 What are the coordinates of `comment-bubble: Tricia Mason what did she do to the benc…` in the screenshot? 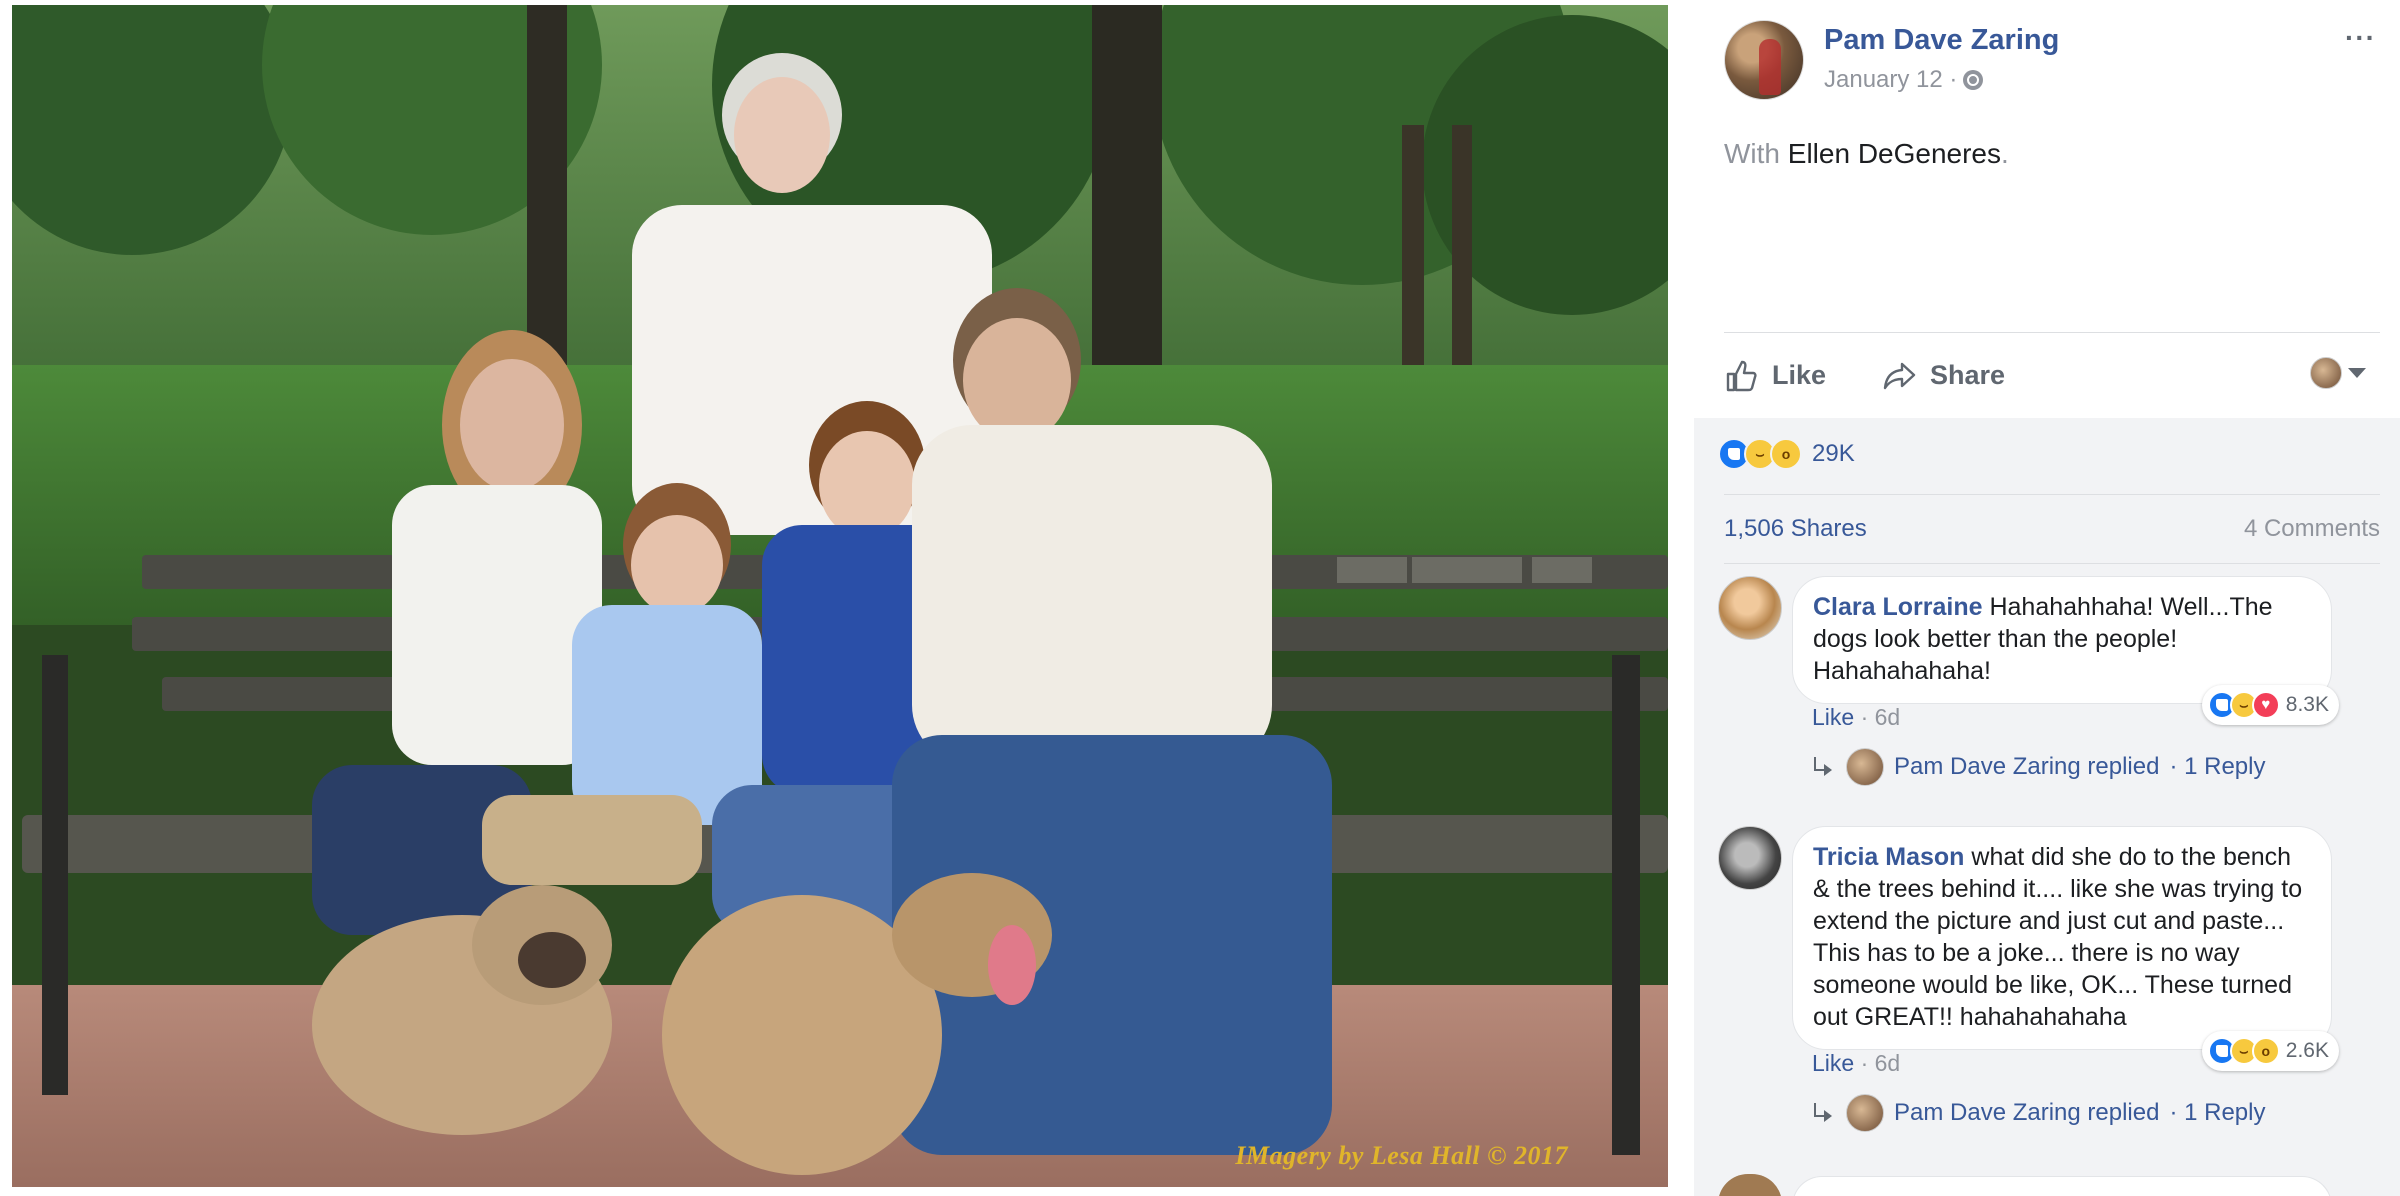 It's located at (2065, 948).